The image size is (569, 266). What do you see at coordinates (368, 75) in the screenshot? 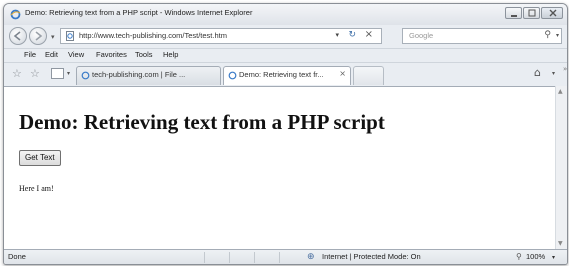
I see `new-tab-button` at bounding box center [368, 75].